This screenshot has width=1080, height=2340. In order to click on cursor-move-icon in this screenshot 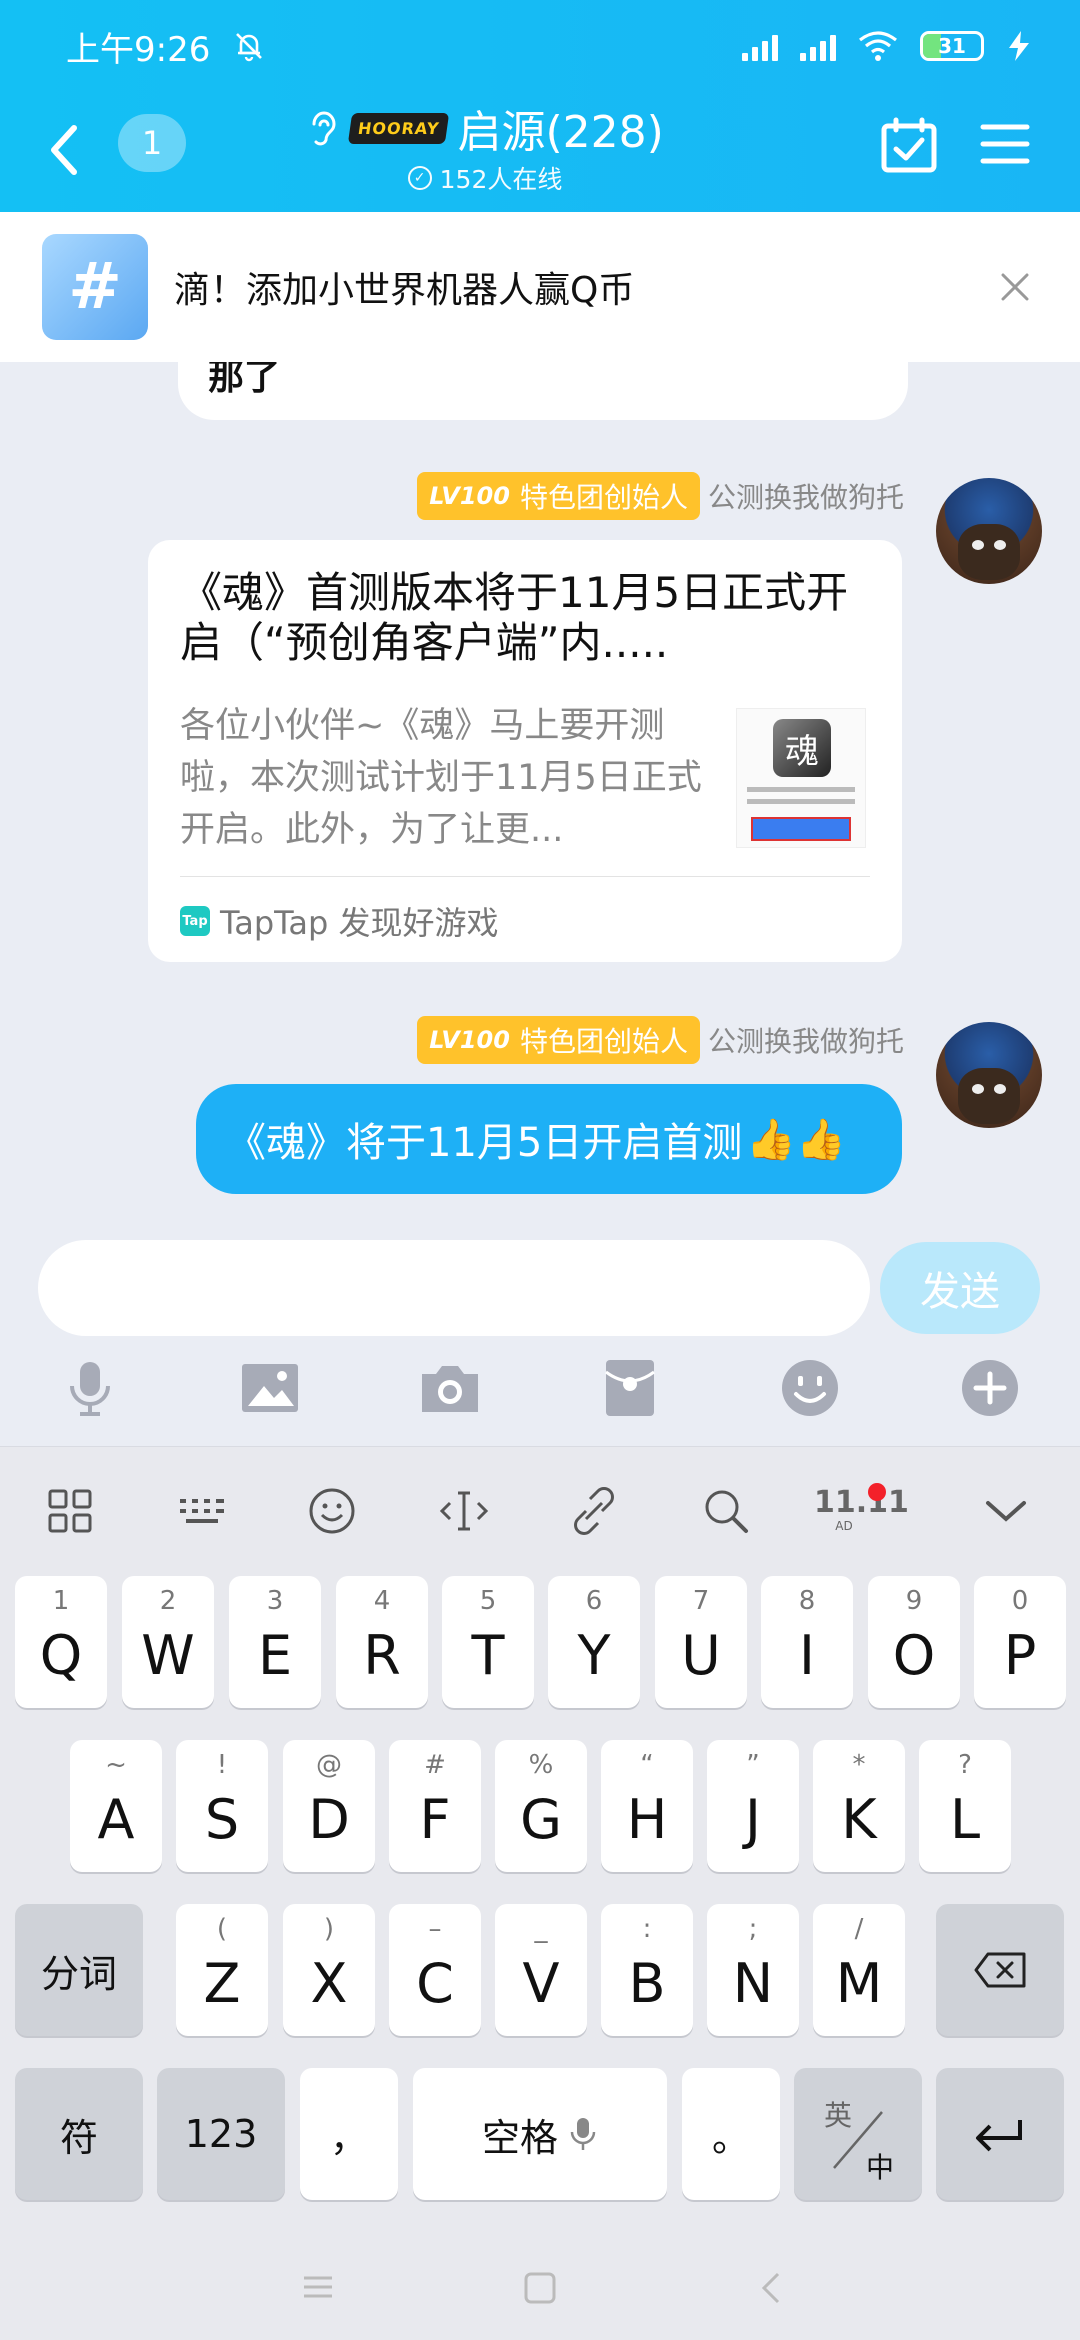, I will do `click(464, 1511)`.